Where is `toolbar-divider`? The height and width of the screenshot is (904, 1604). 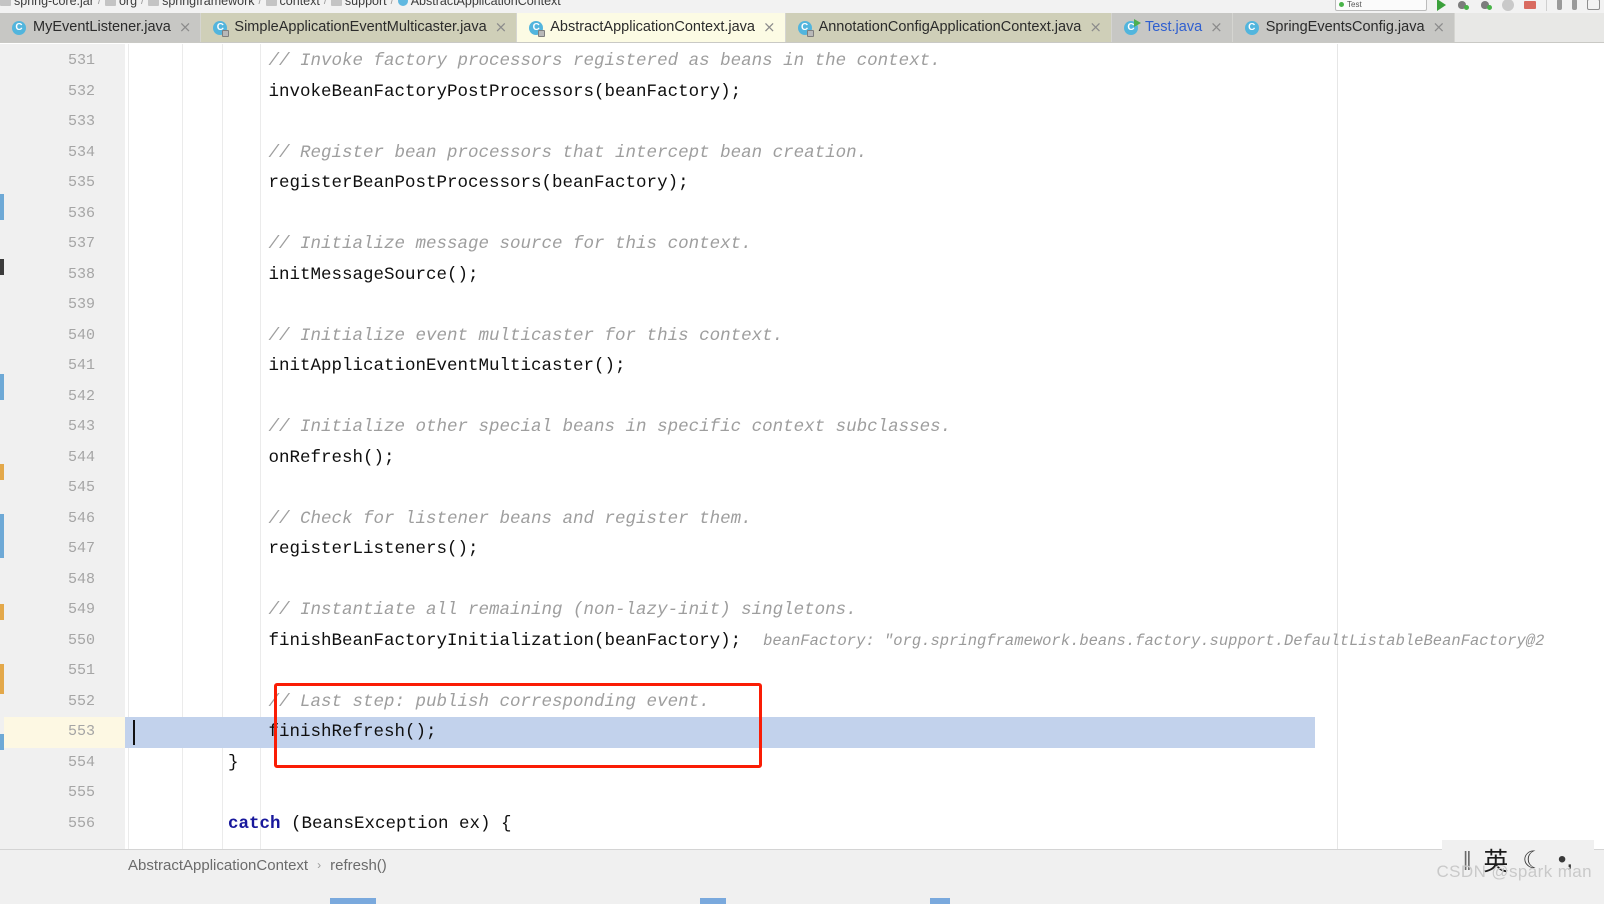 toolbar-divider is located at coordinates (1546, 5).